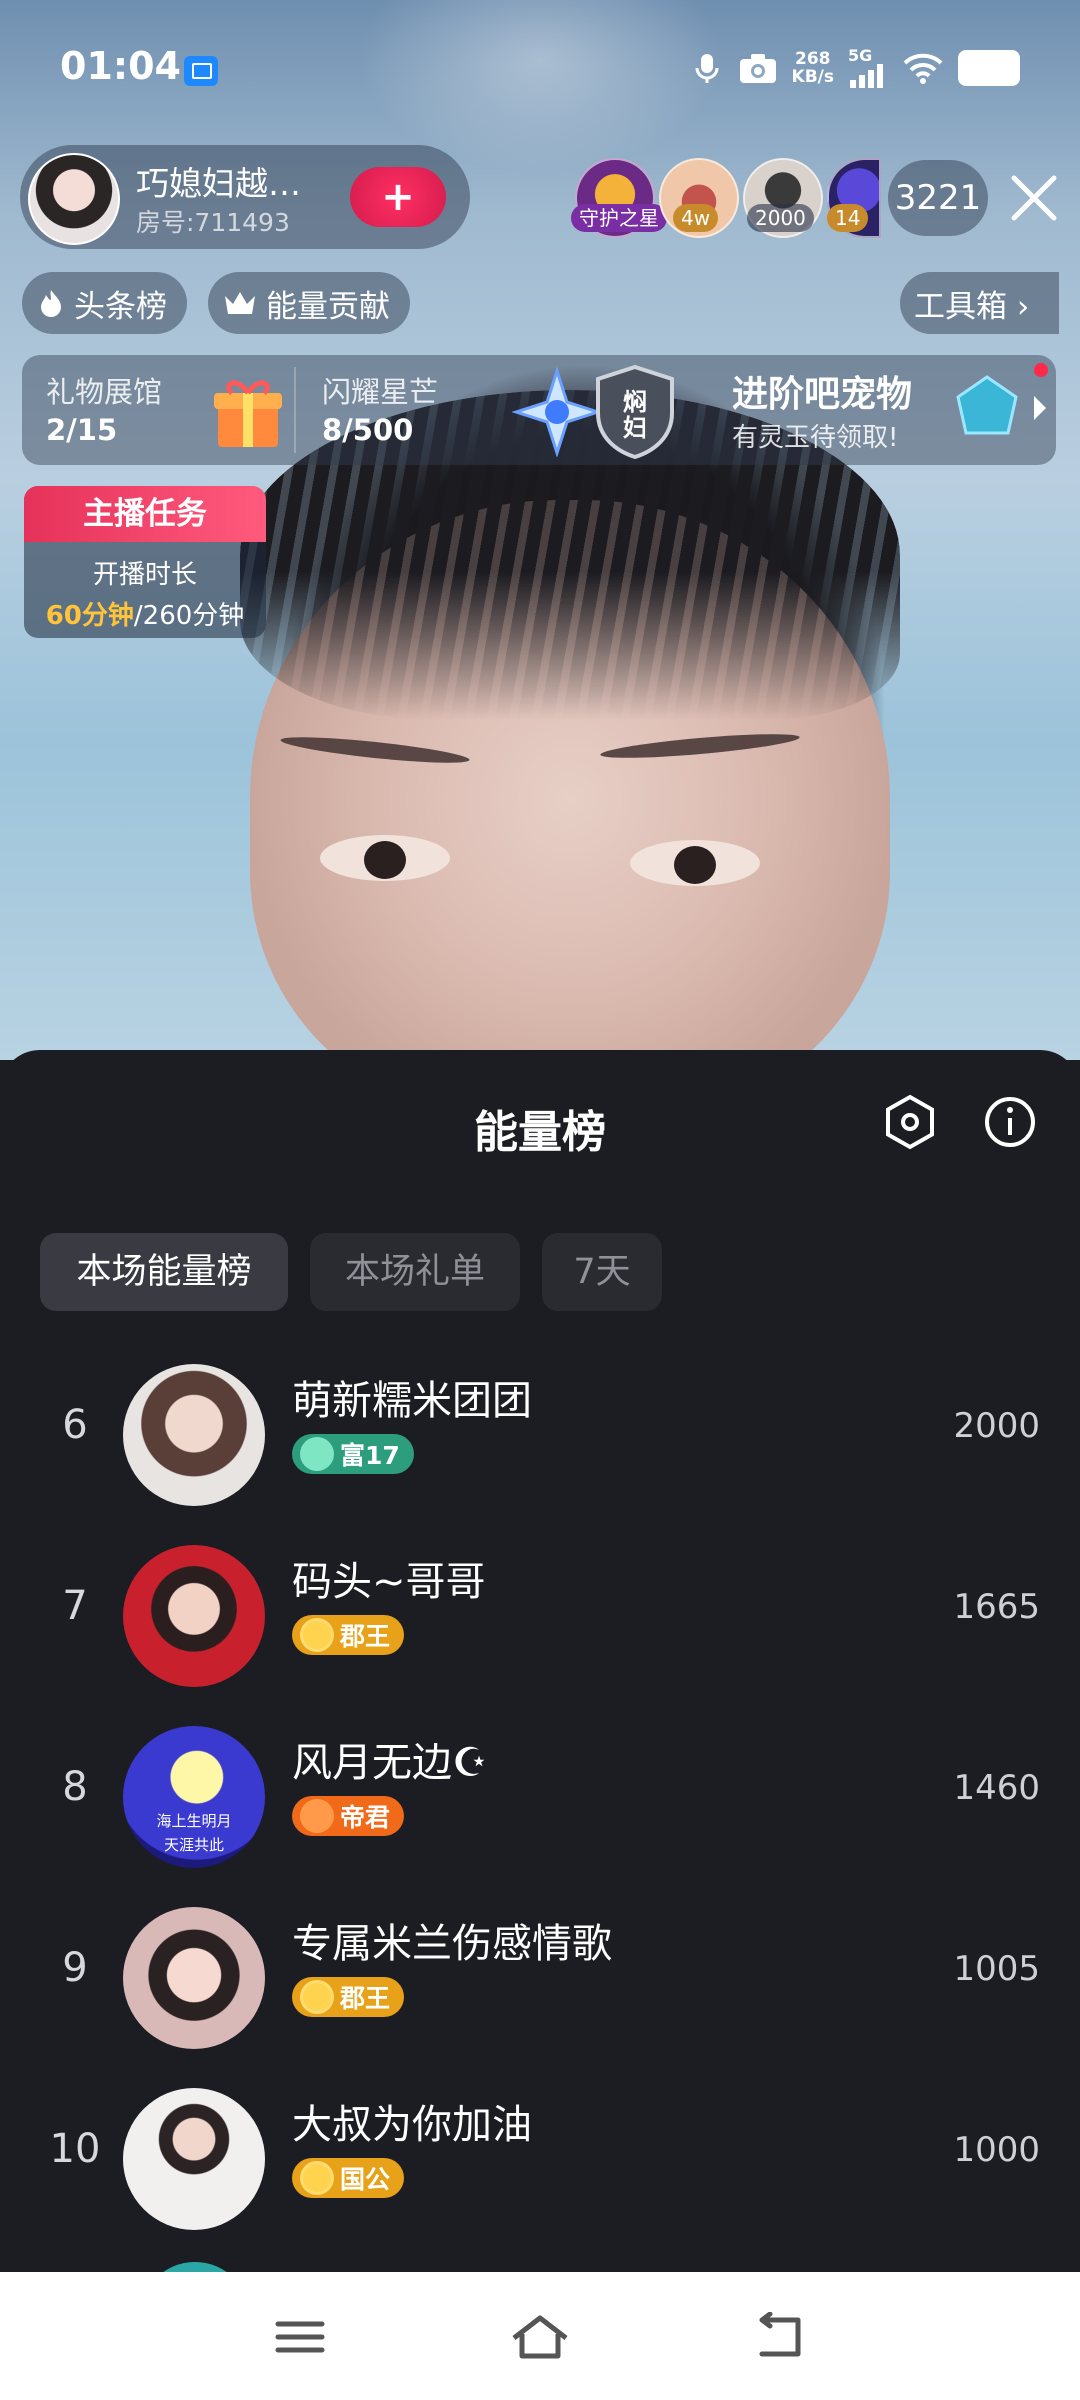 Image resolution: width=1080 pixels, height=2400 pixels. Describe the element at coordinates (813, 59) in the screenshot. I see `net-speed-value: 268` at that location.